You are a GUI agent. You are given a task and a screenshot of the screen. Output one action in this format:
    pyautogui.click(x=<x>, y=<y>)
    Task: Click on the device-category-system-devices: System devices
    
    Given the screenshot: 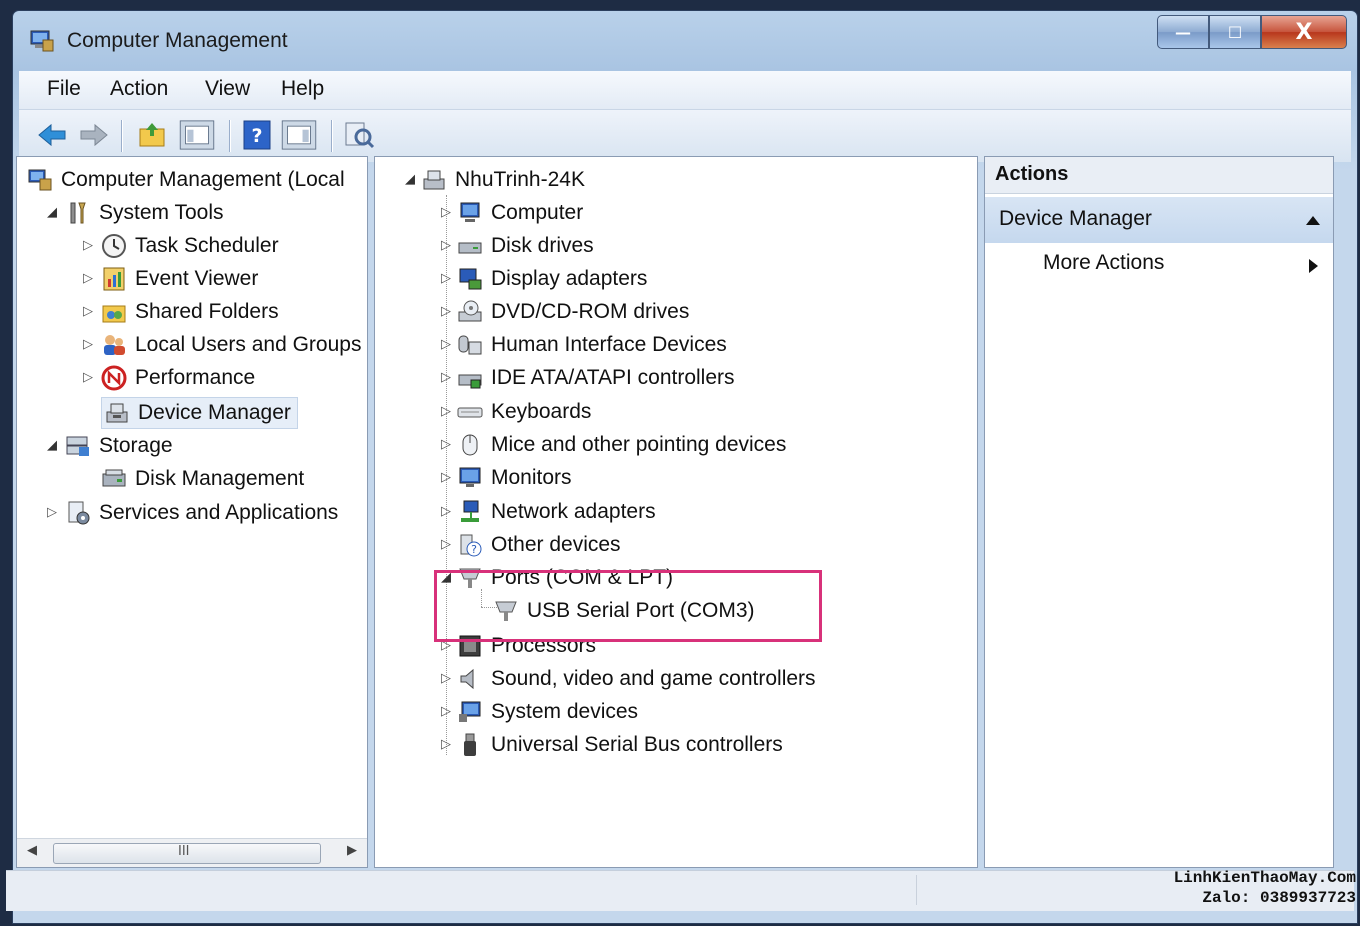 What is the action you would take?
    pyautogui.click(x=547, y=712)
    